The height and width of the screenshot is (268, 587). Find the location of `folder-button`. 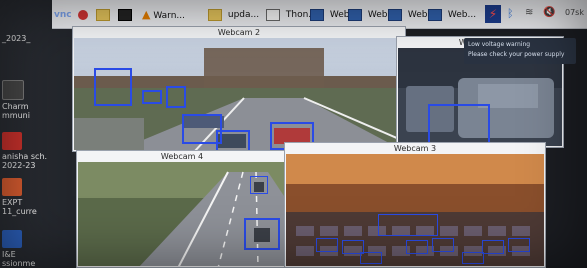

folder-button is located at coordinates (105, 15).